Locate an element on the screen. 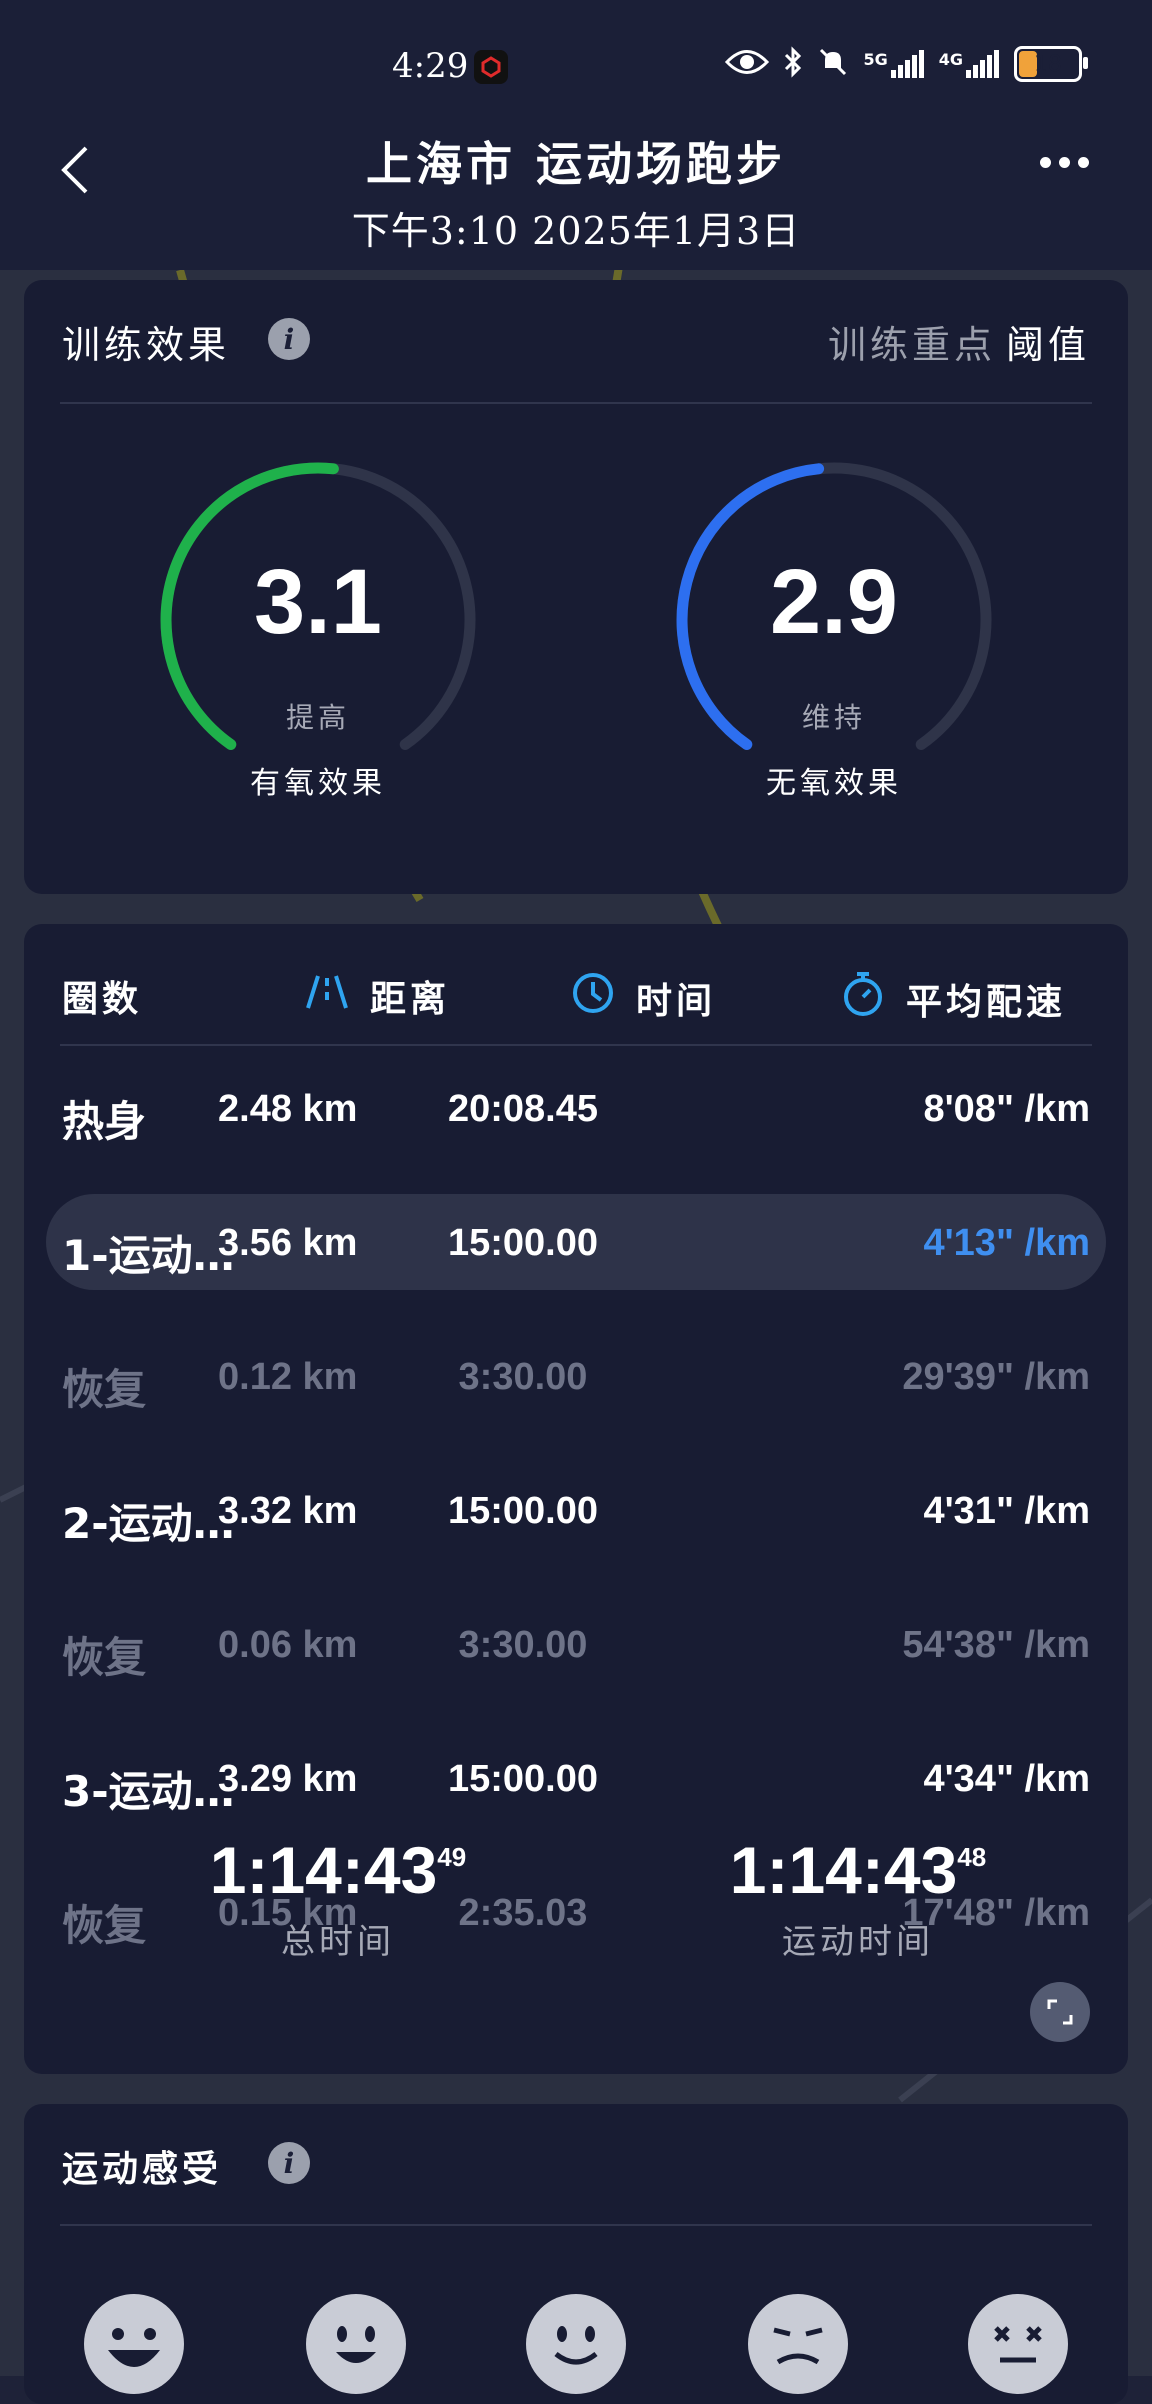  lap-row: 2-运动… 3.32 km 15:00.00 4'31" /km is located at coordinates (576, 1510).